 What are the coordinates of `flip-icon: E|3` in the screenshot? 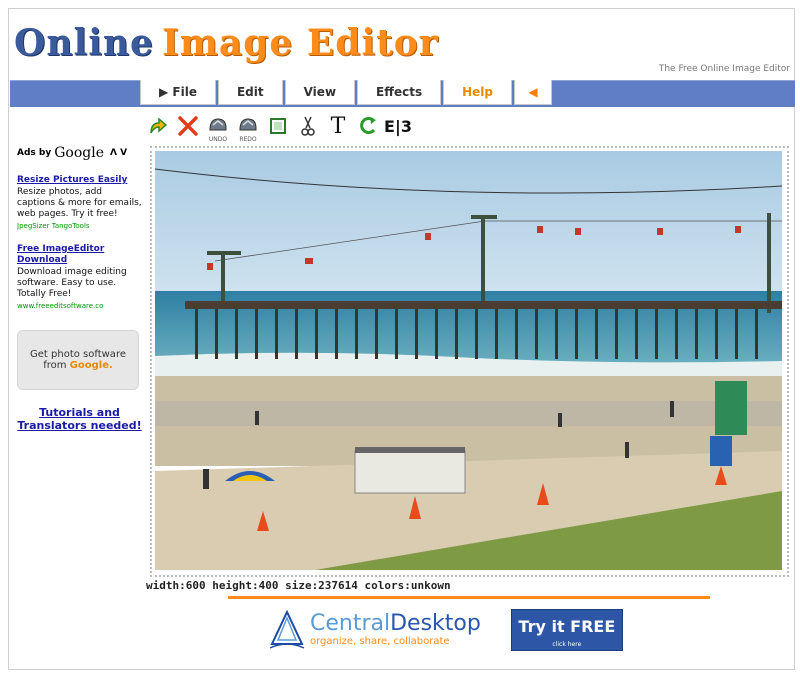 It's located at (398, 126).